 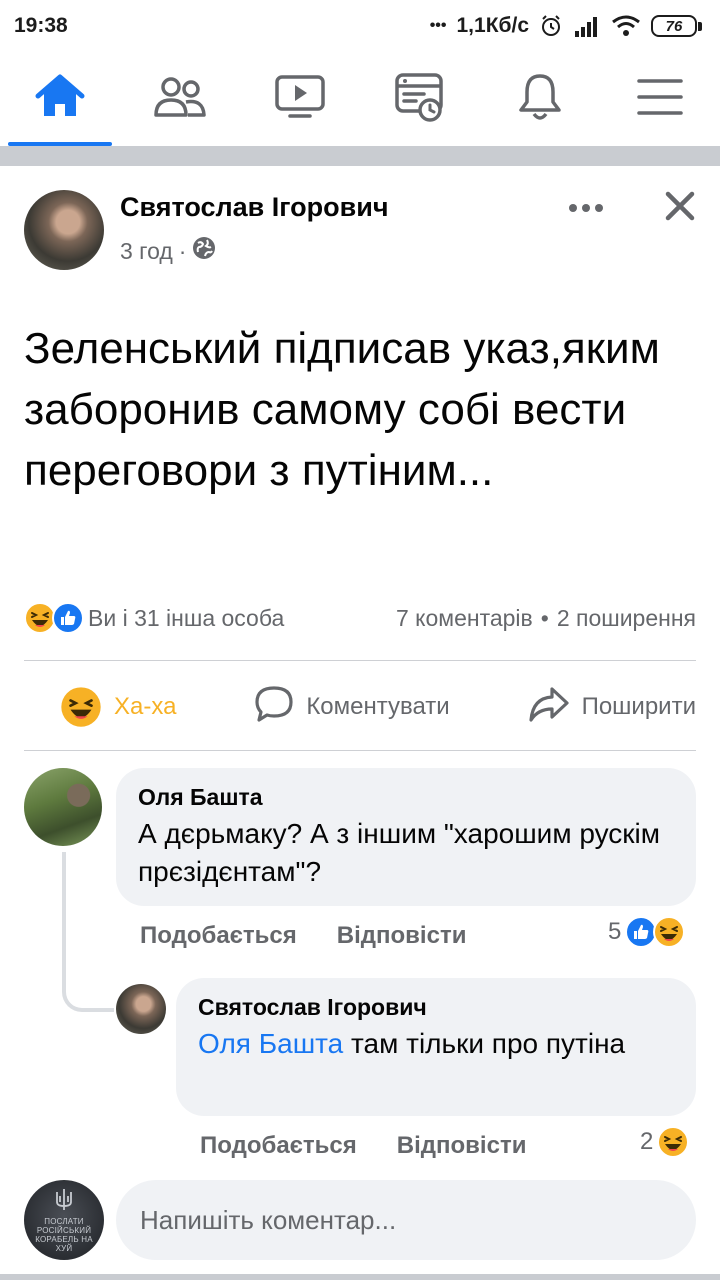 What do you see at coordinates (218, 936) in the screenshot?
I see `comment-like-button: Подобається` at bounding box center [218, 936].